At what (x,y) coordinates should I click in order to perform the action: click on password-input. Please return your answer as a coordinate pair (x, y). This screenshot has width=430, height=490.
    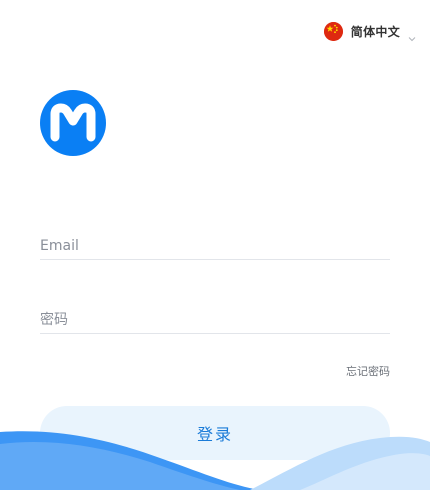
    Looking at the image, I should click on (215, 320).